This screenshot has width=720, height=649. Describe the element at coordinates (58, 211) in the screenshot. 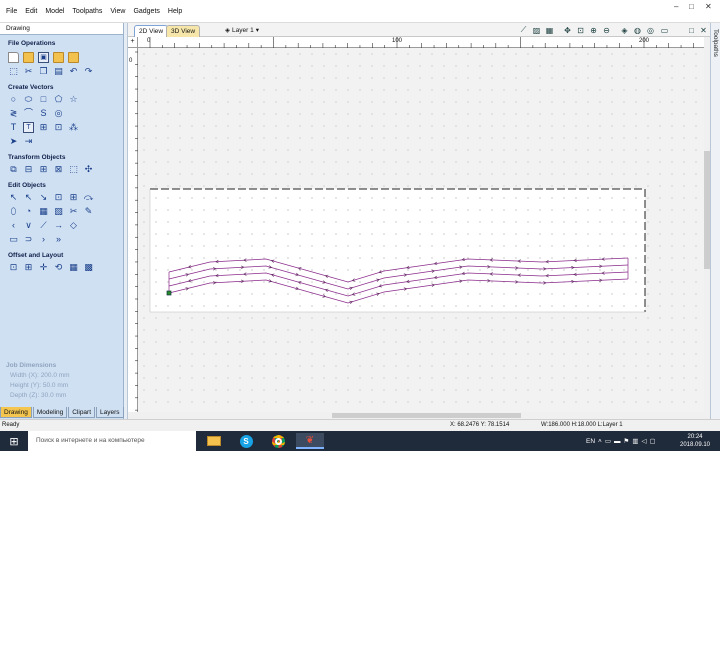

I see `extend-icon: ▧` at that location.